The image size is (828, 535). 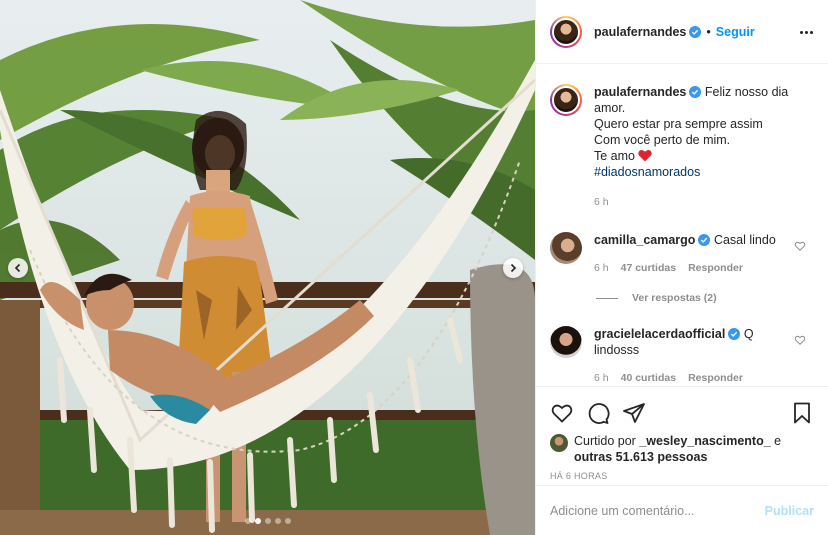 I want to click on chevron-left-icon, so click(x=17, y=268).